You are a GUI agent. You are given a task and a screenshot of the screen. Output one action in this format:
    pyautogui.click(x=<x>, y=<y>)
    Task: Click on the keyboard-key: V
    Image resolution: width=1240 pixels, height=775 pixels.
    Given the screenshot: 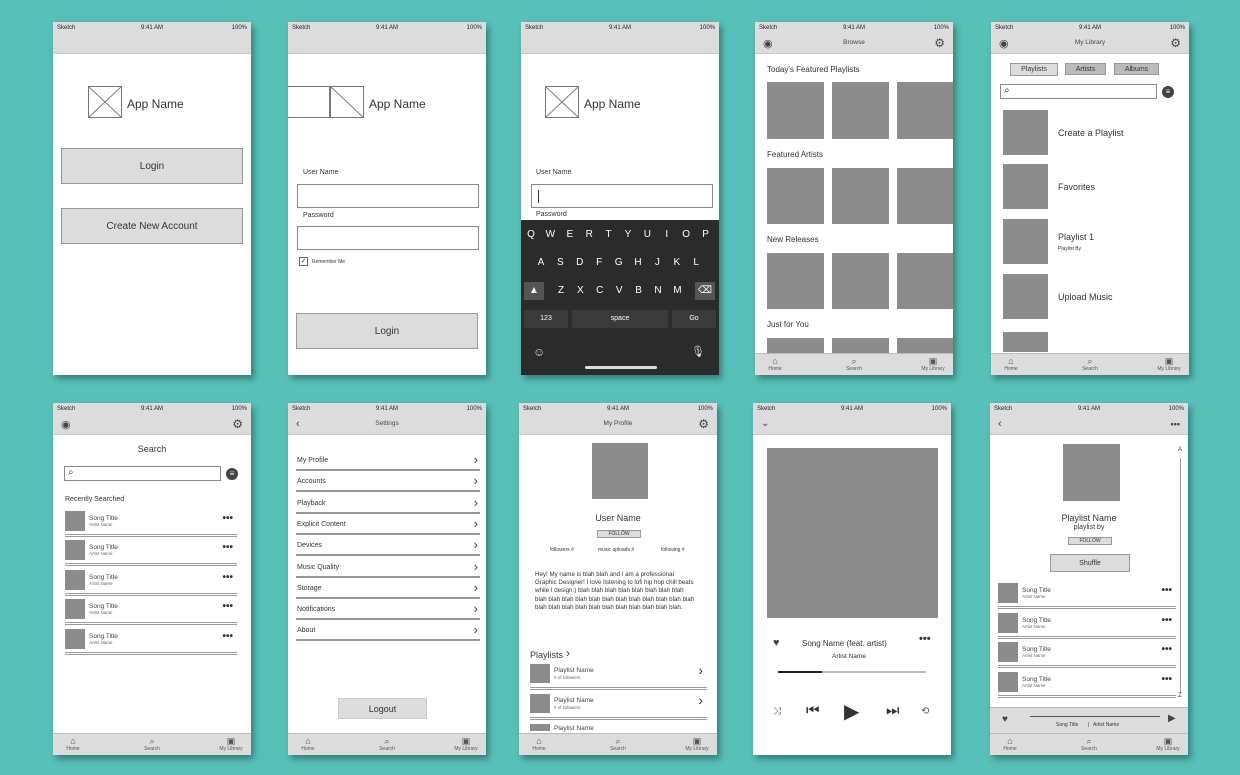 What is the action you would take?
    pyautogui.click(x=619, y=291)
    